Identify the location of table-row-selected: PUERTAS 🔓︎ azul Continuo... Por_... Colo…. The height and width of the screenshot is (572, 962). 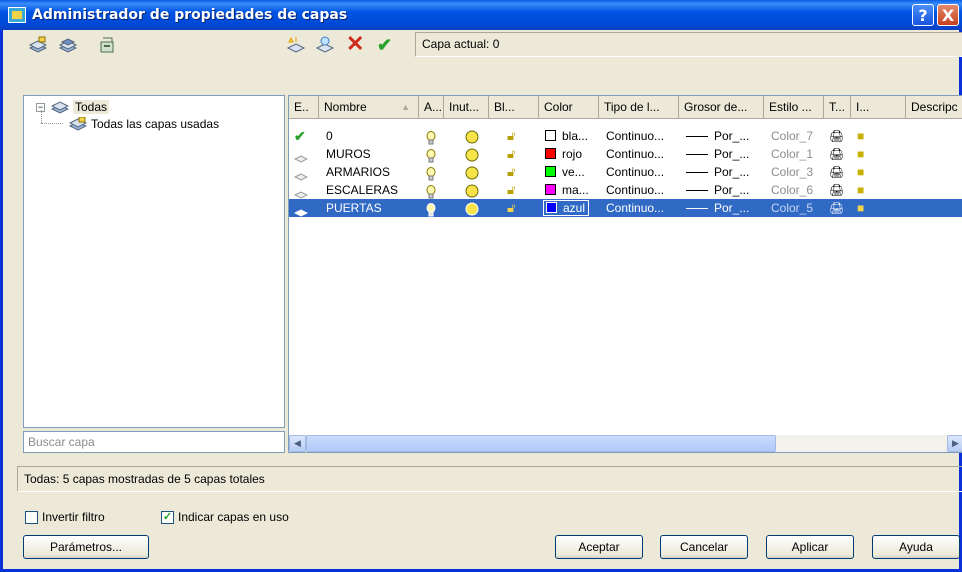
(625, 208).